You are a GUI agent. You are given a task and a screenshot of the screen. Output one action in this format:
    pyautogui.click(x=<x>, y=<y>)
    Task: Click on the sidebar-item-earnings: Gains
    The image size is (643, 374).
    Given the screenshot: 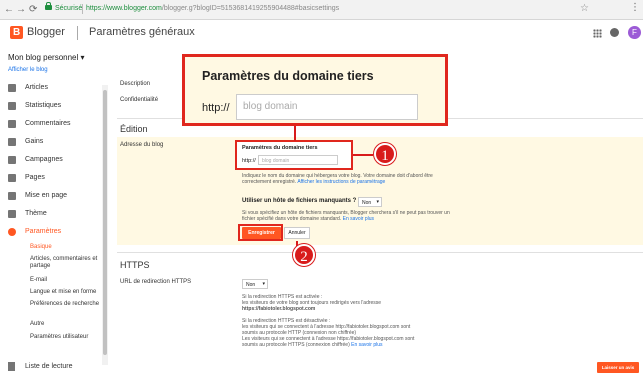 What is the action you would take?
    pyautogui.click(x=50, y=143)
    